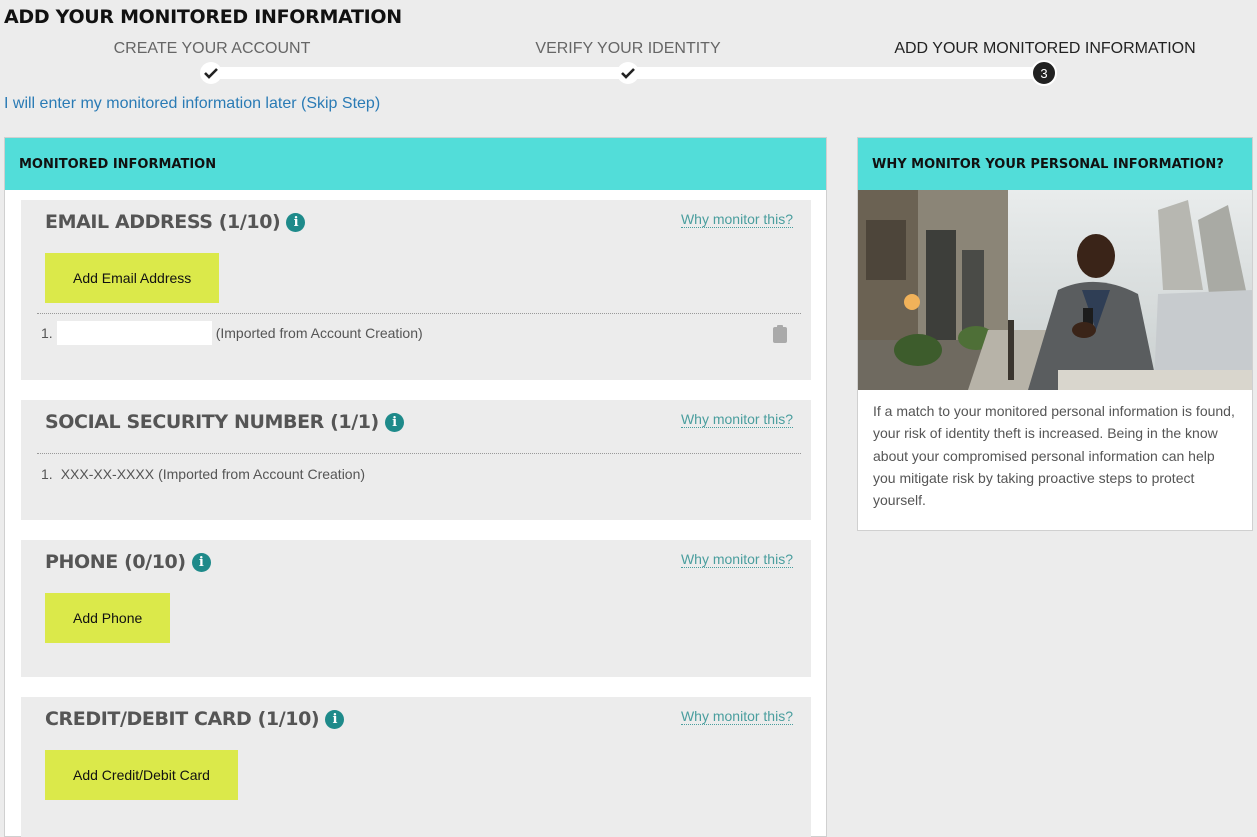 This screenshot has width=1257, height=837. Describe the element at coordinates (736, 716) in the screenshot. I see `why-monitor-card-link: Why monitor this?` at that location.